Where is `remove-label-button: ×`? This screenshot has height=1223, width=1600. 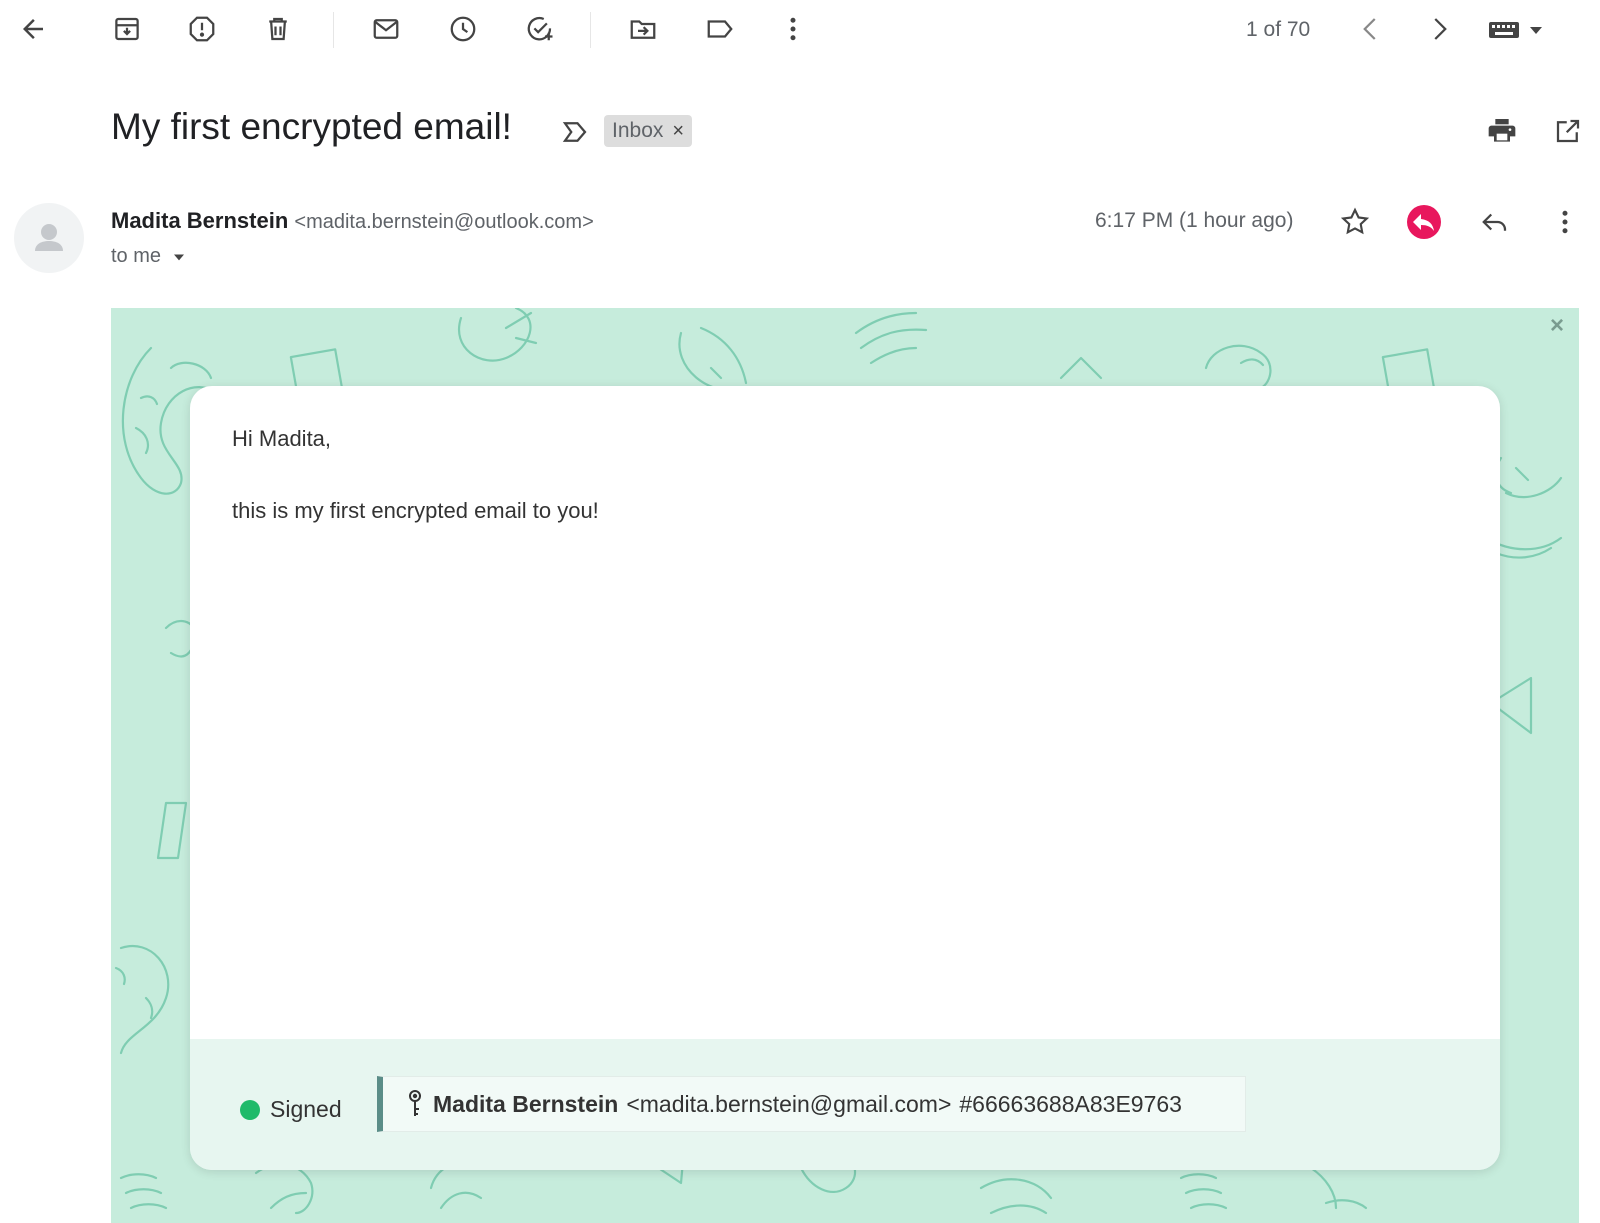 remove-label-button: × is located at coordinates (678, 131).